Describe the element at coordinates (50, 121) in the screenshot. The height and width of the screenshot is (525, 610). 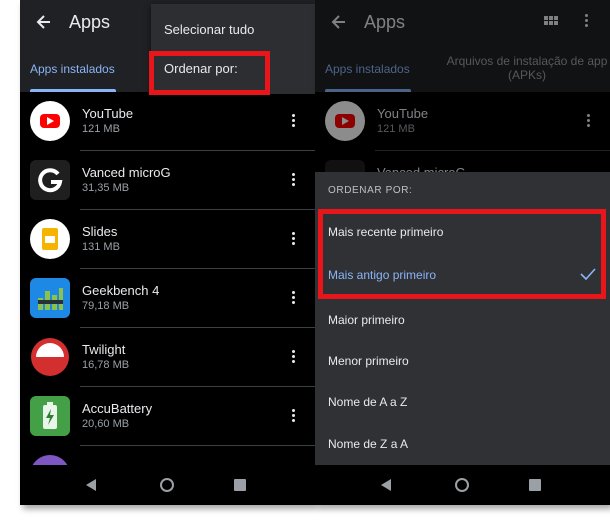
I see `youtube-icon` at that location.